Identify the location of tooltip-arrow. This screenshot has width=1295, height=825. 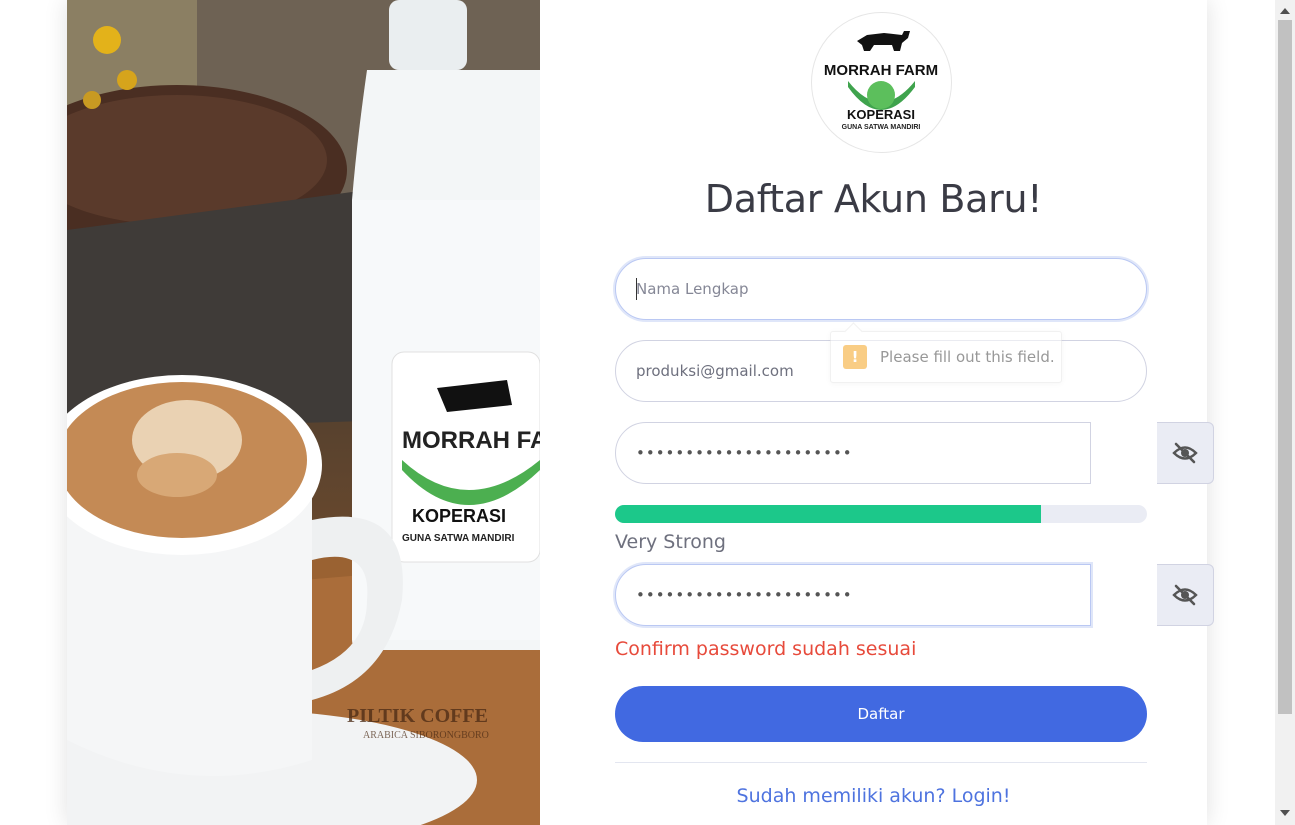
(853, 331).